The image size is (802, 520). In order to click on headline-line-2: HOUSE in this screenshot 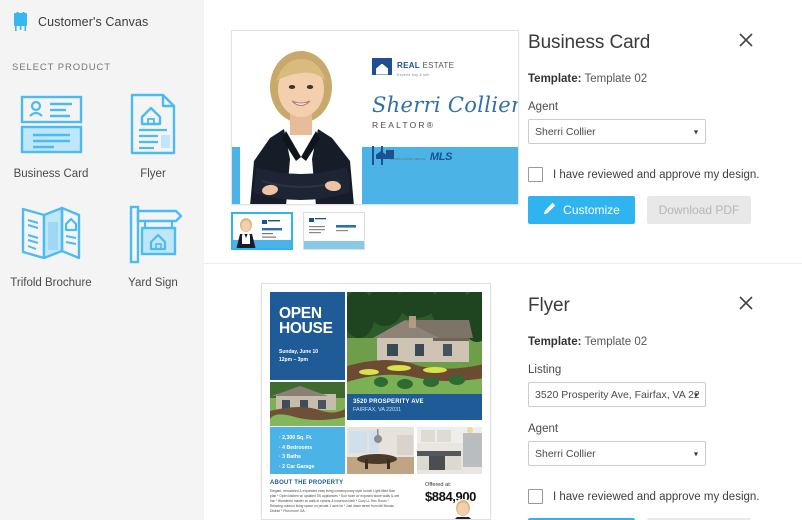, I will do `click(306, 328)`.